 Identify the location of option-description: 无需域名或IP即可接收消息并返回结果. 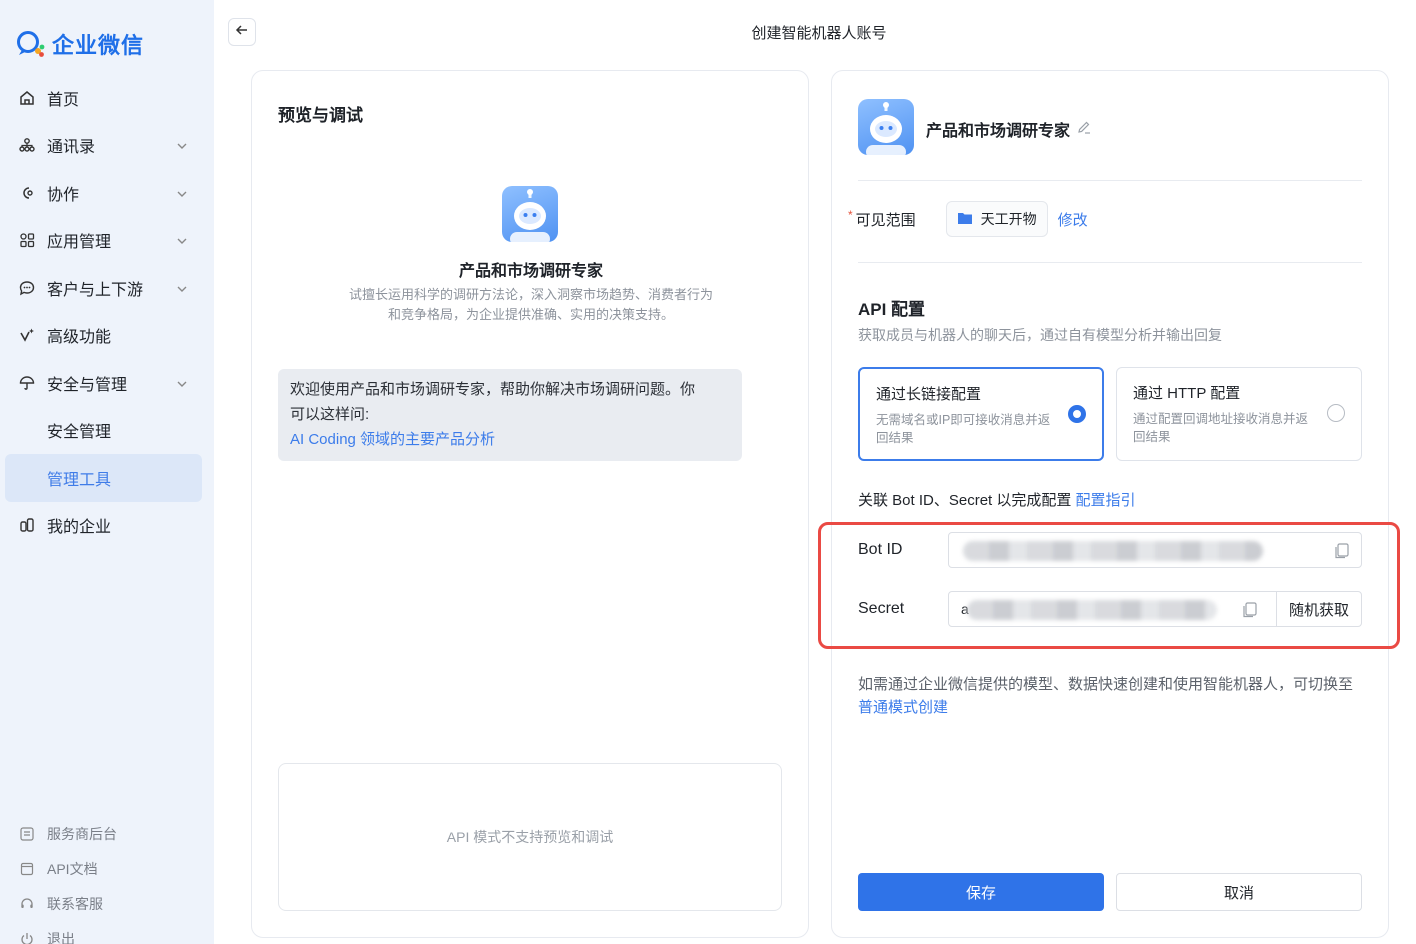
(963, 429).